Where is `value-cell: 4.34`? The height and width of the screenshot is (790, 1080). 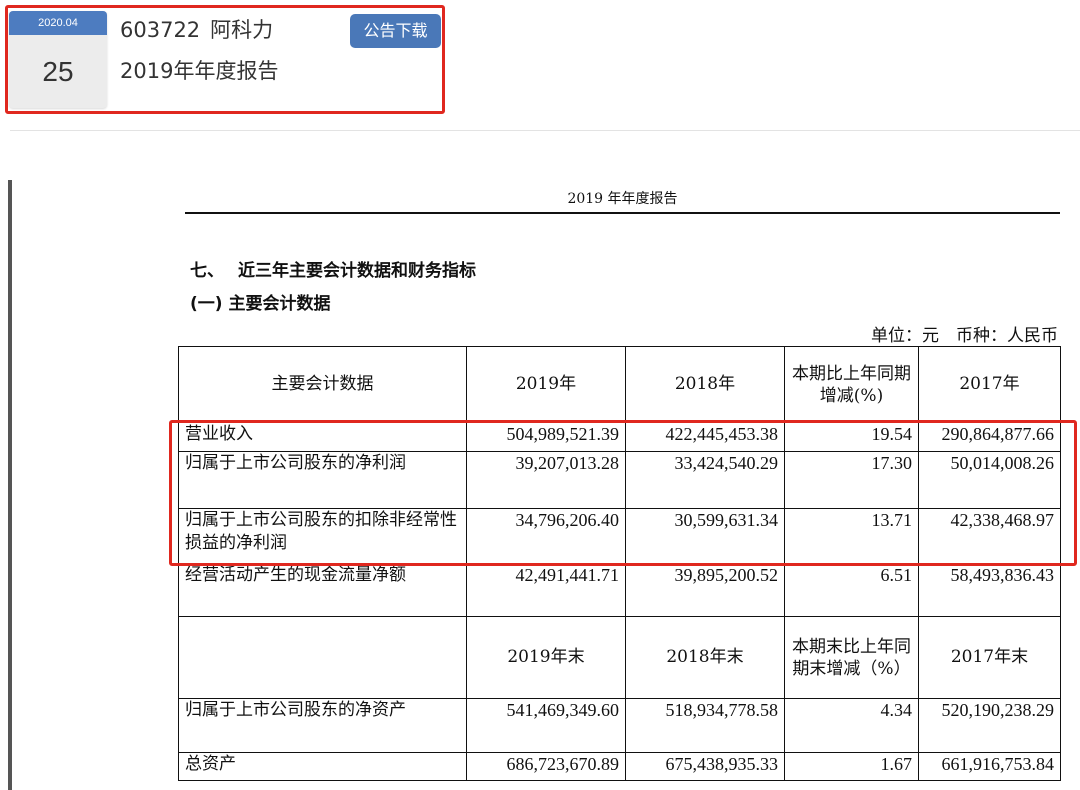 value-cell: 4.34 is located at coordinates (851, 725).